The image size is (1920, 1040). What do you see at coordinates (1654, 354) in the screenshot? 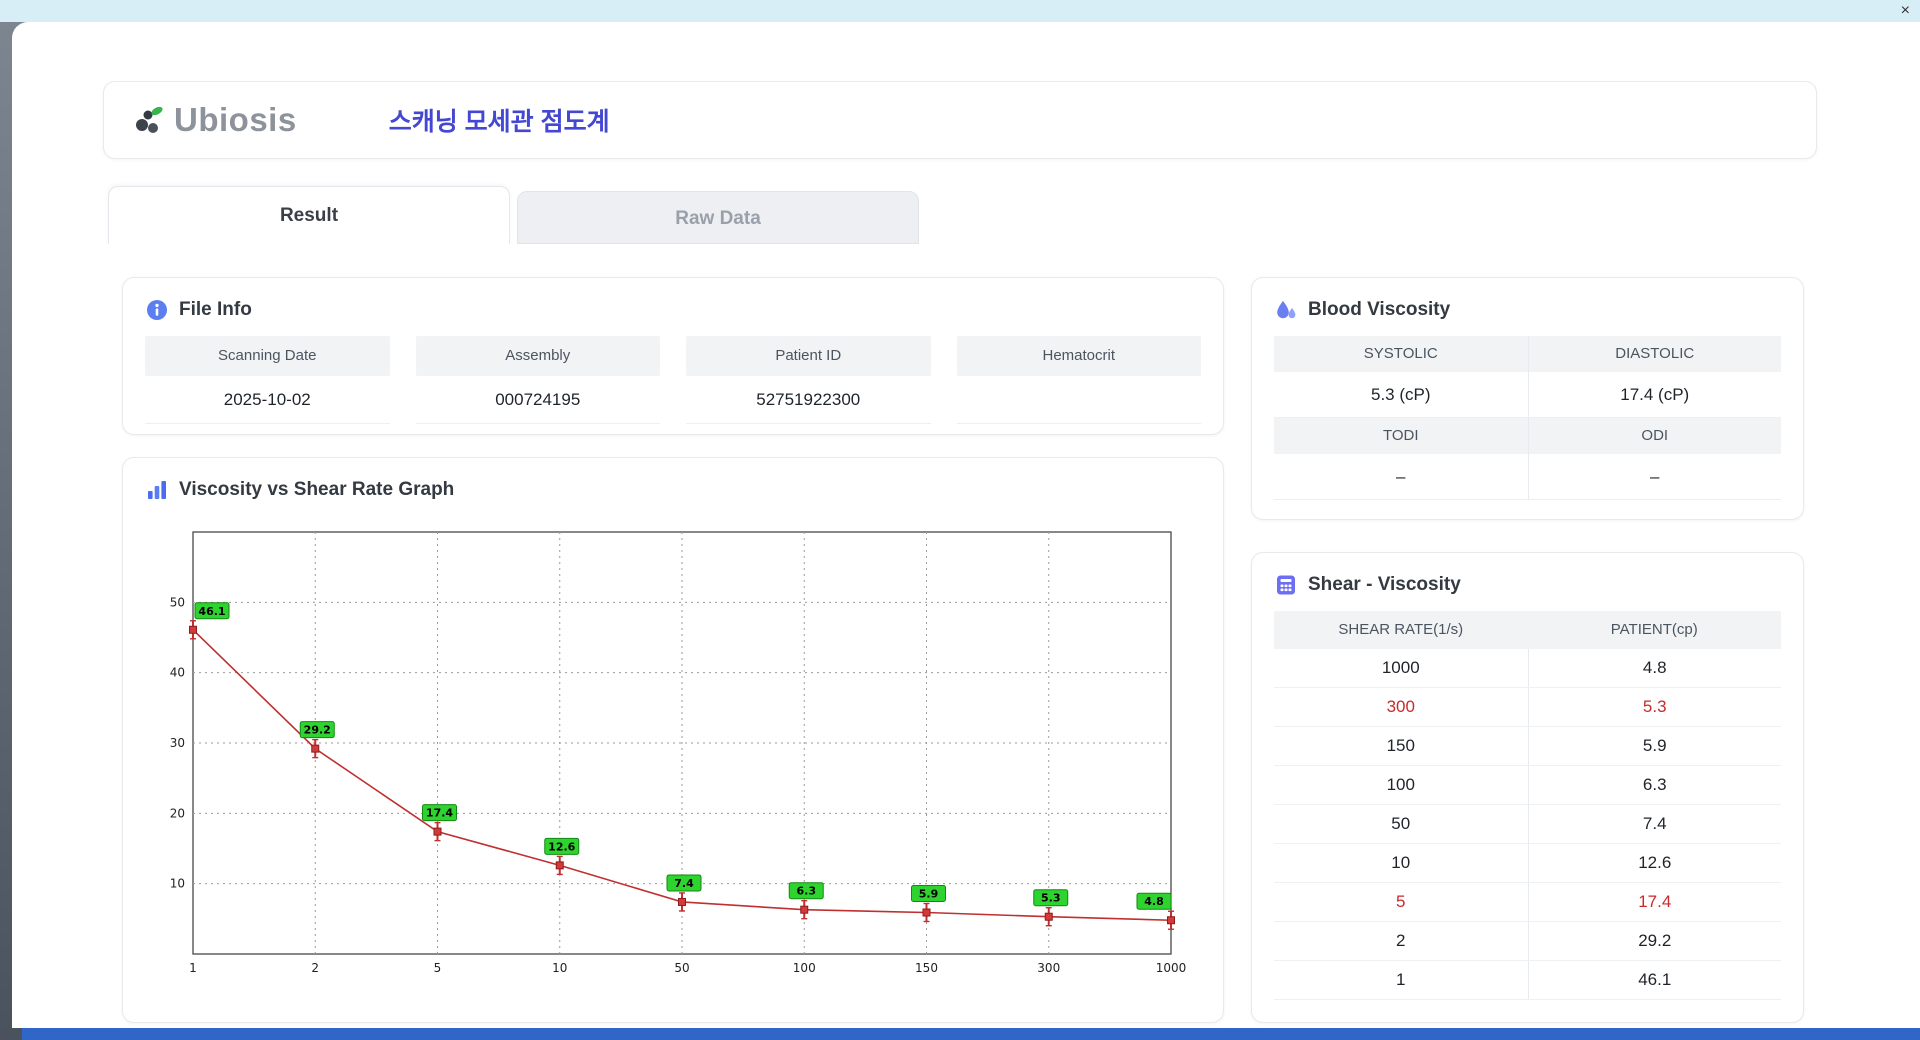
I see `diastolic-label: DIASTOLIC` at bounding box center [1654, 354].